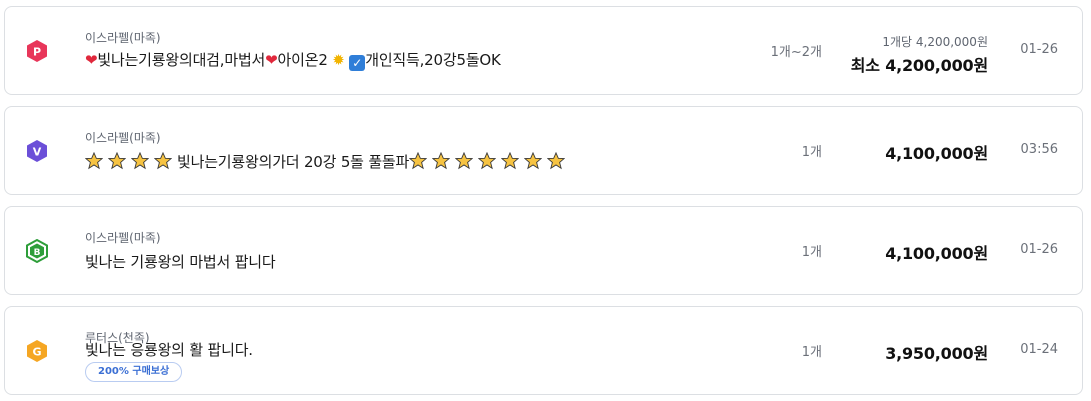 The image size is (1091, 401). What do you see at coordinates (180, 262) in the screenshot?
I see `listing-title: 빛나는 기룡왕의 마법서 팝니다` at bounding box center [180, 262].